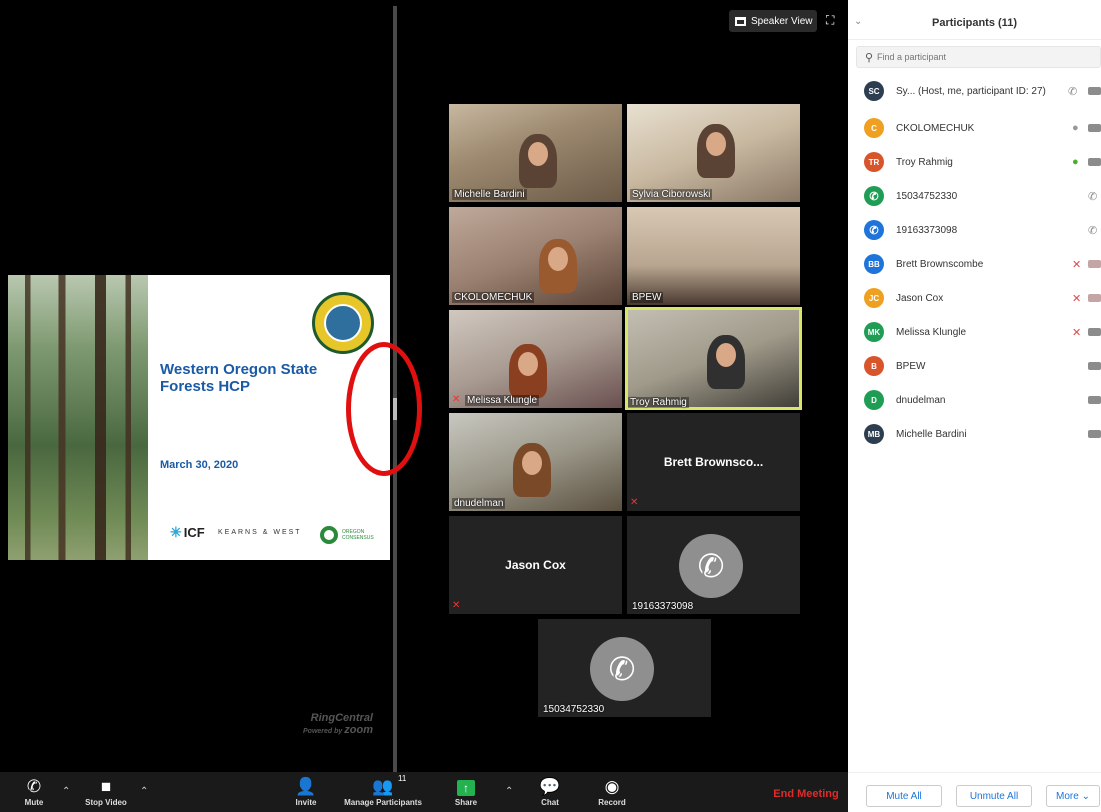 Image resolution: width=1101 pixels, height=812 pixels. I want to click on tile-name: 19163373098, so click(663, 606).